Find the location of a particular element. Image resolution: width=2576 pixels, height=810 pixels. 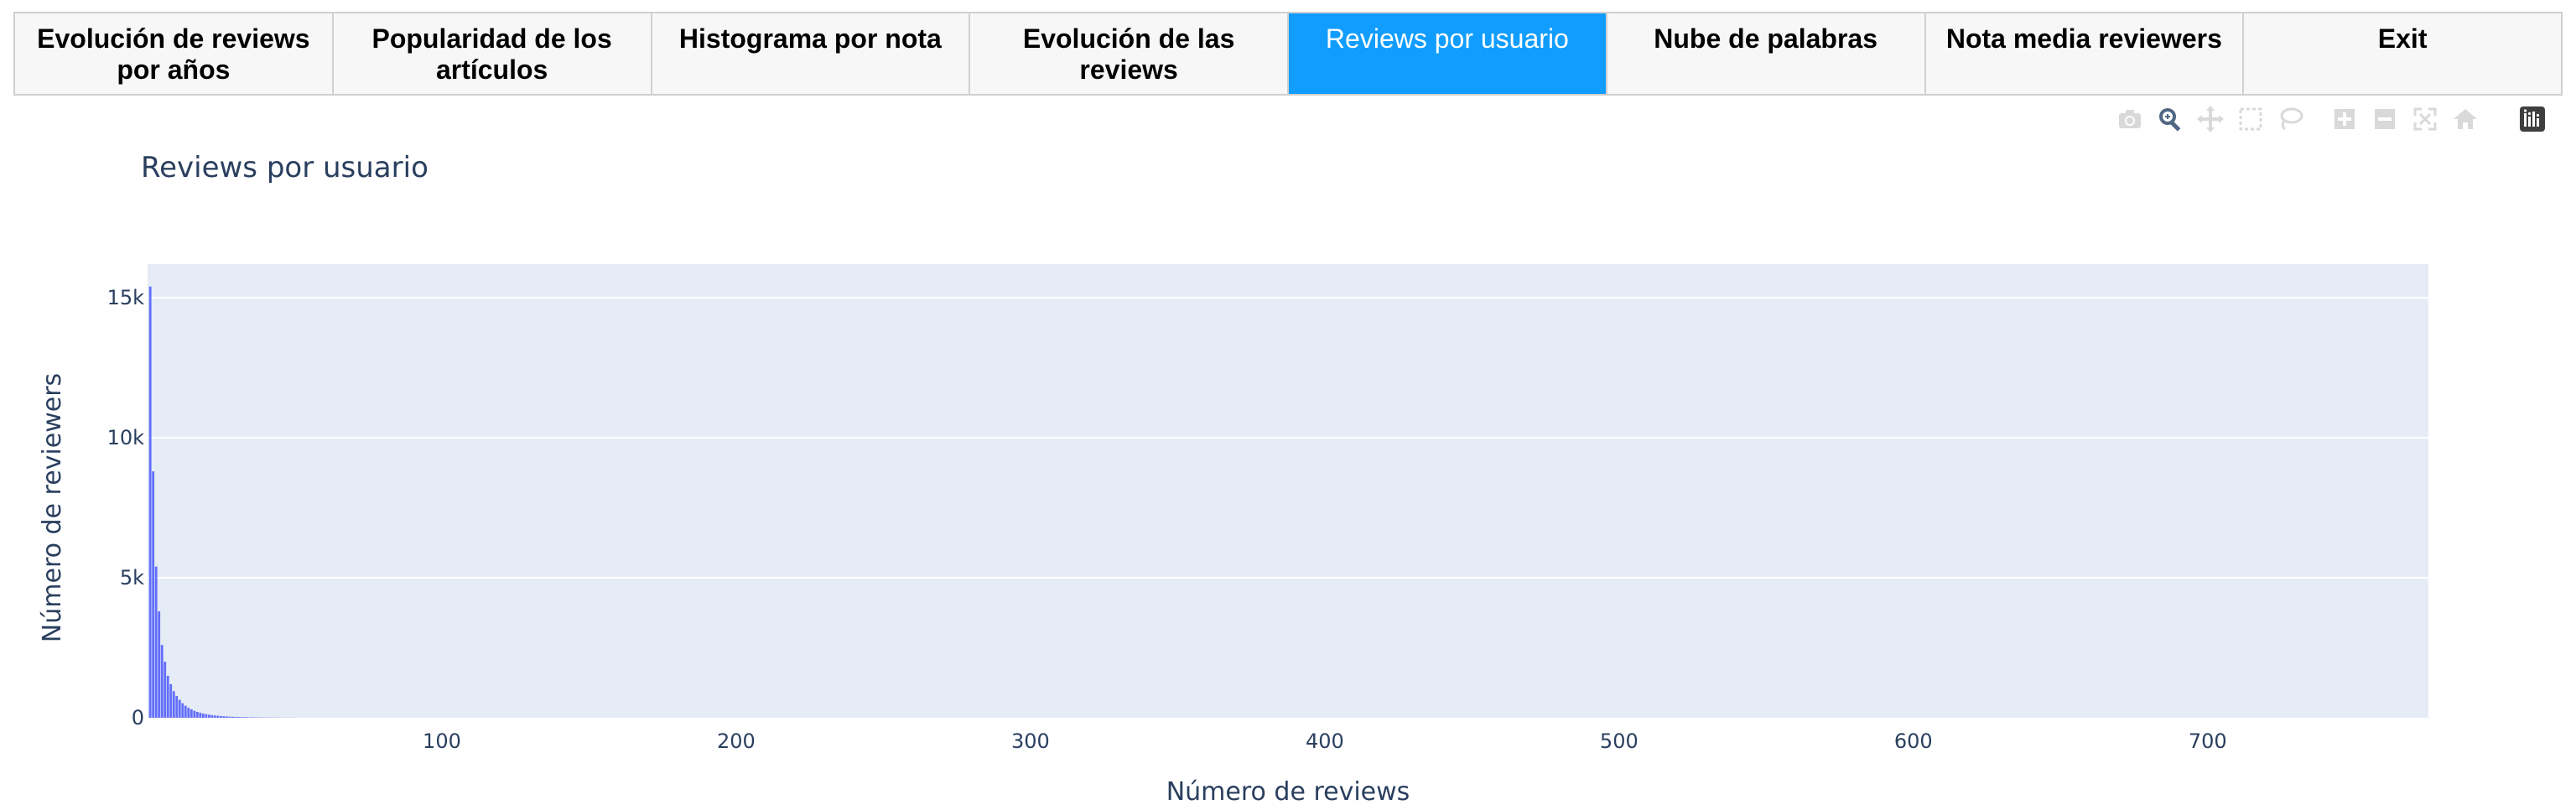

x-axis-ticks: 100 200 300 400 500 600 700 is located at coordinates (1325, 742).